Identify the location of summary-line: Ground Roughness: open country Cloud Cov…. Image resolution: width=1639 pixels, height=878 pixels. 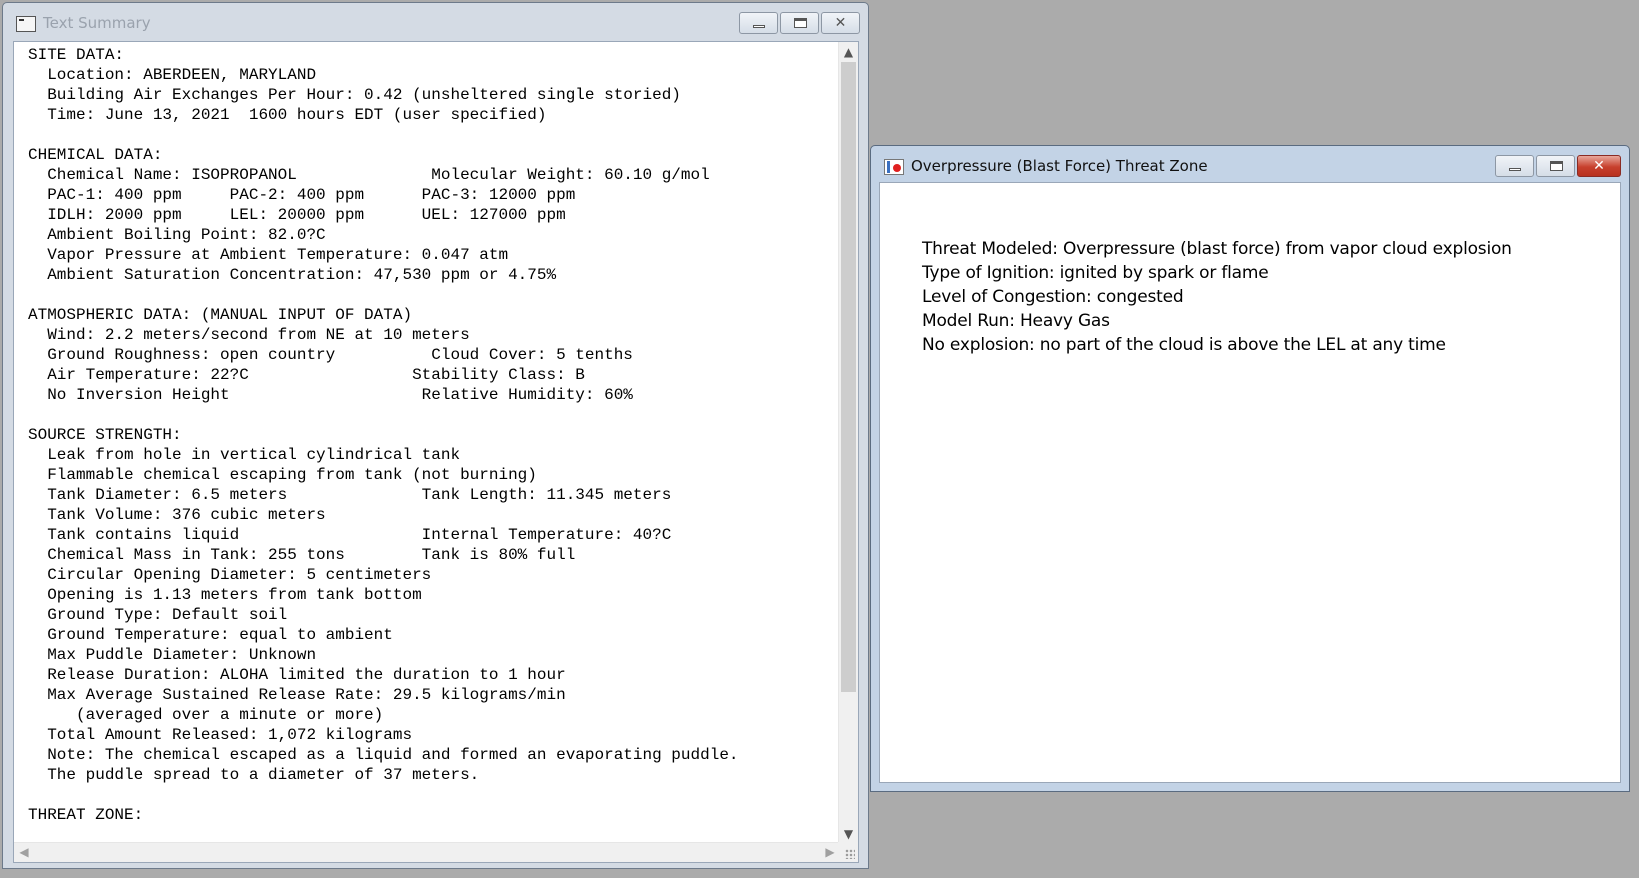
(330, 355).